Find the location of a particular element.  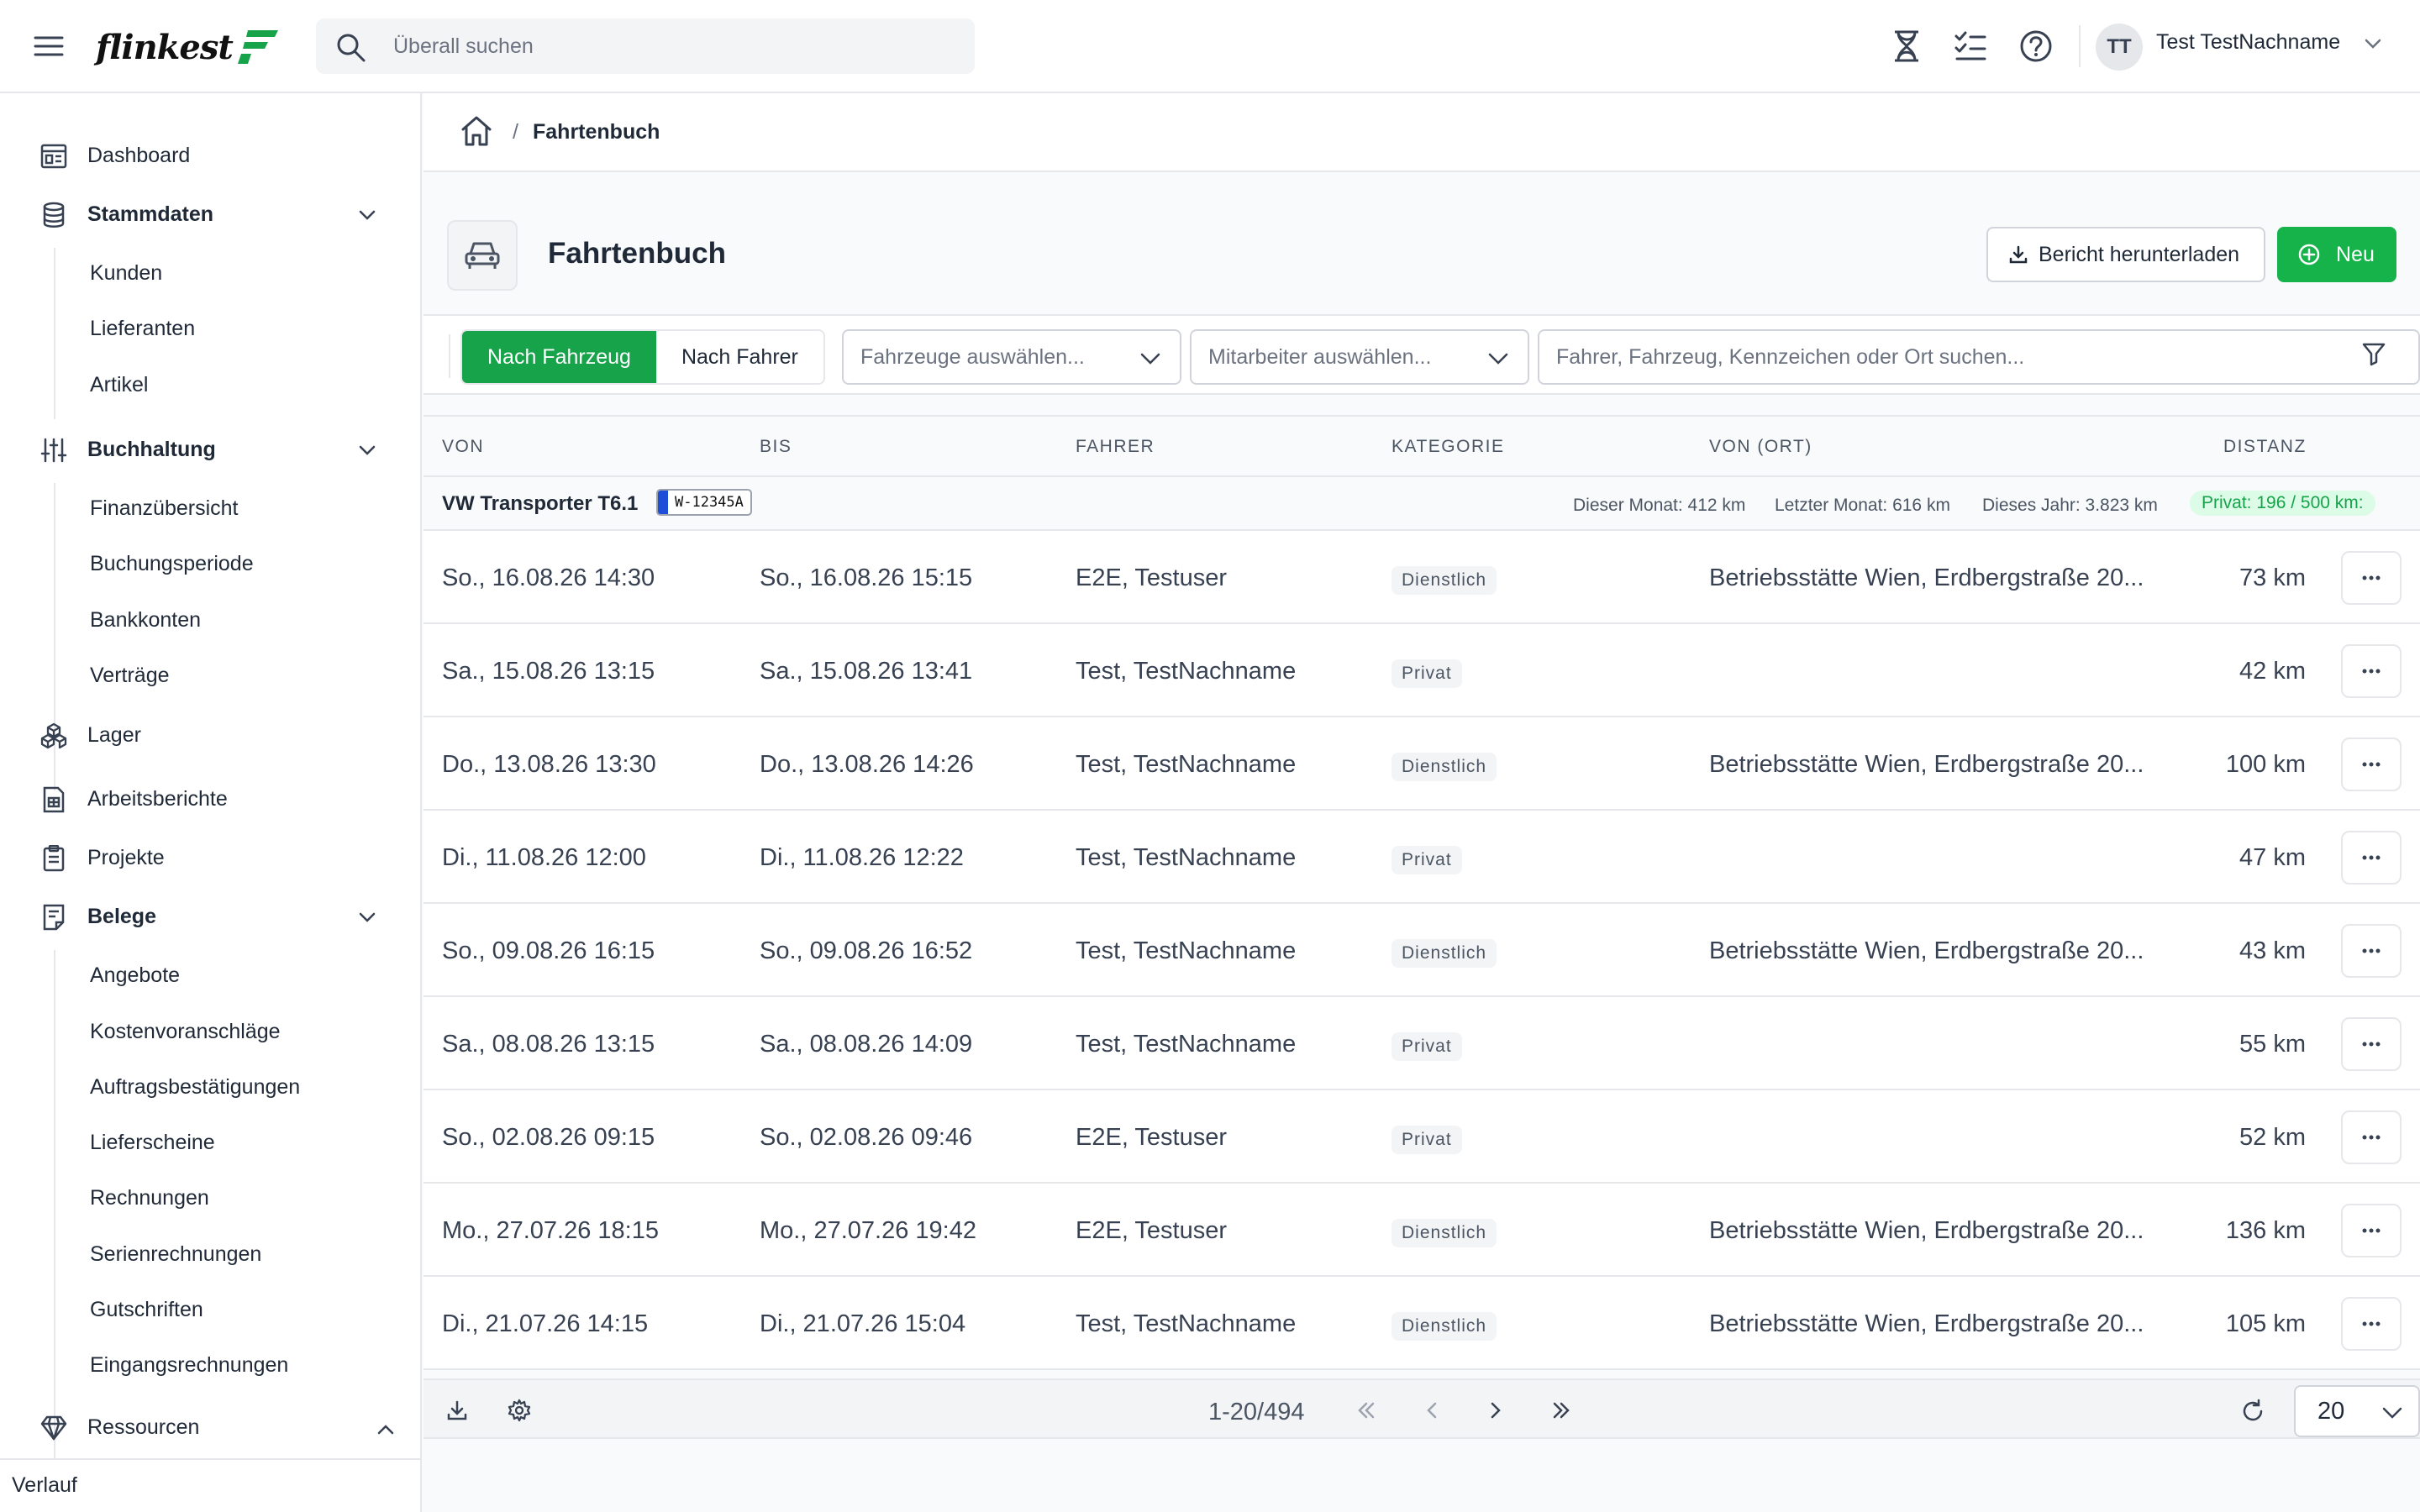

sidebar-item-label: Projekte is located at coordinates (126, 857).